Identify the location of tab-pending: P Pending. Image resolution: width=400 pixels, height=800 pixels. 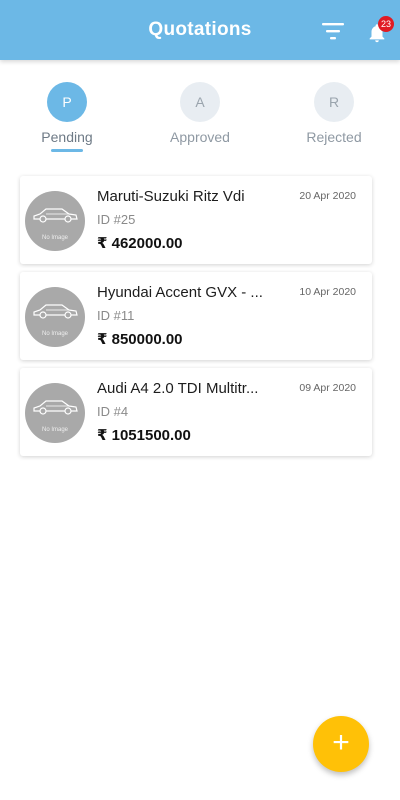
(67, 116).